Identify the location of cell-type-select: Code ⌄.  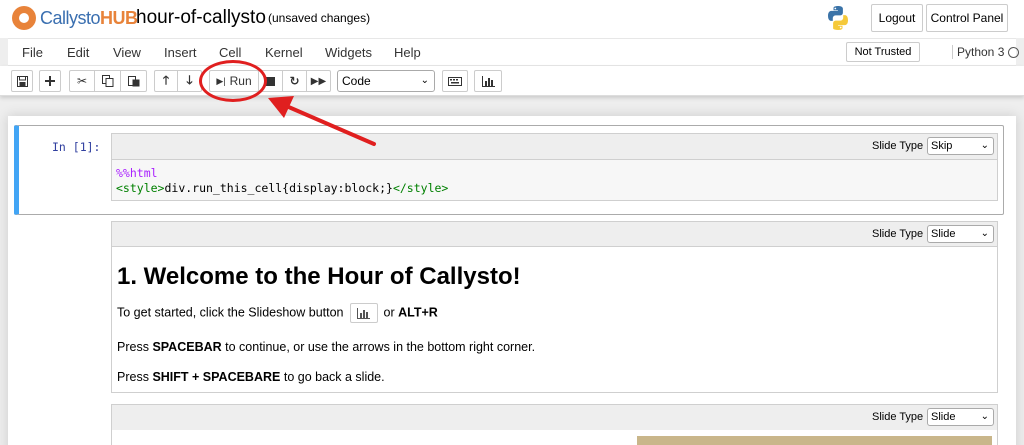
(386, 81).